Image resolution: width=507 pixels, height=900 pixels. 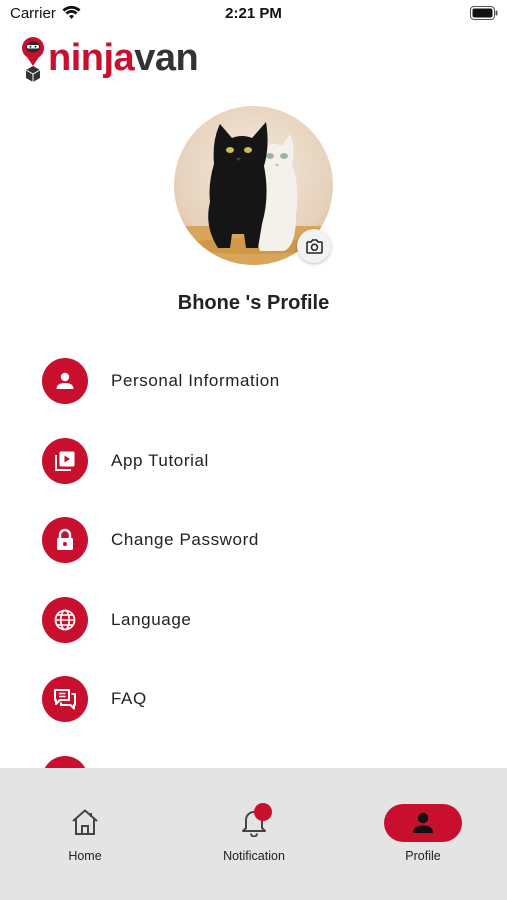 I want to click on nav-profile-label: Profile, so click(x=423, y=856).